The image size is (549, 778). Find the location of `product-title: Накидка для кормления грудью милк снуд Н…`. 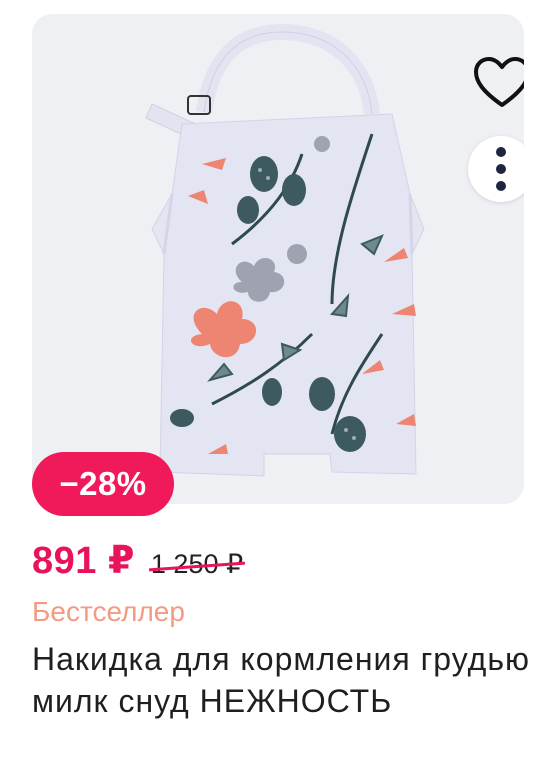

product-title: Накидка для кормления грудью милк снуд Н… is located at coordinates (282, 680).